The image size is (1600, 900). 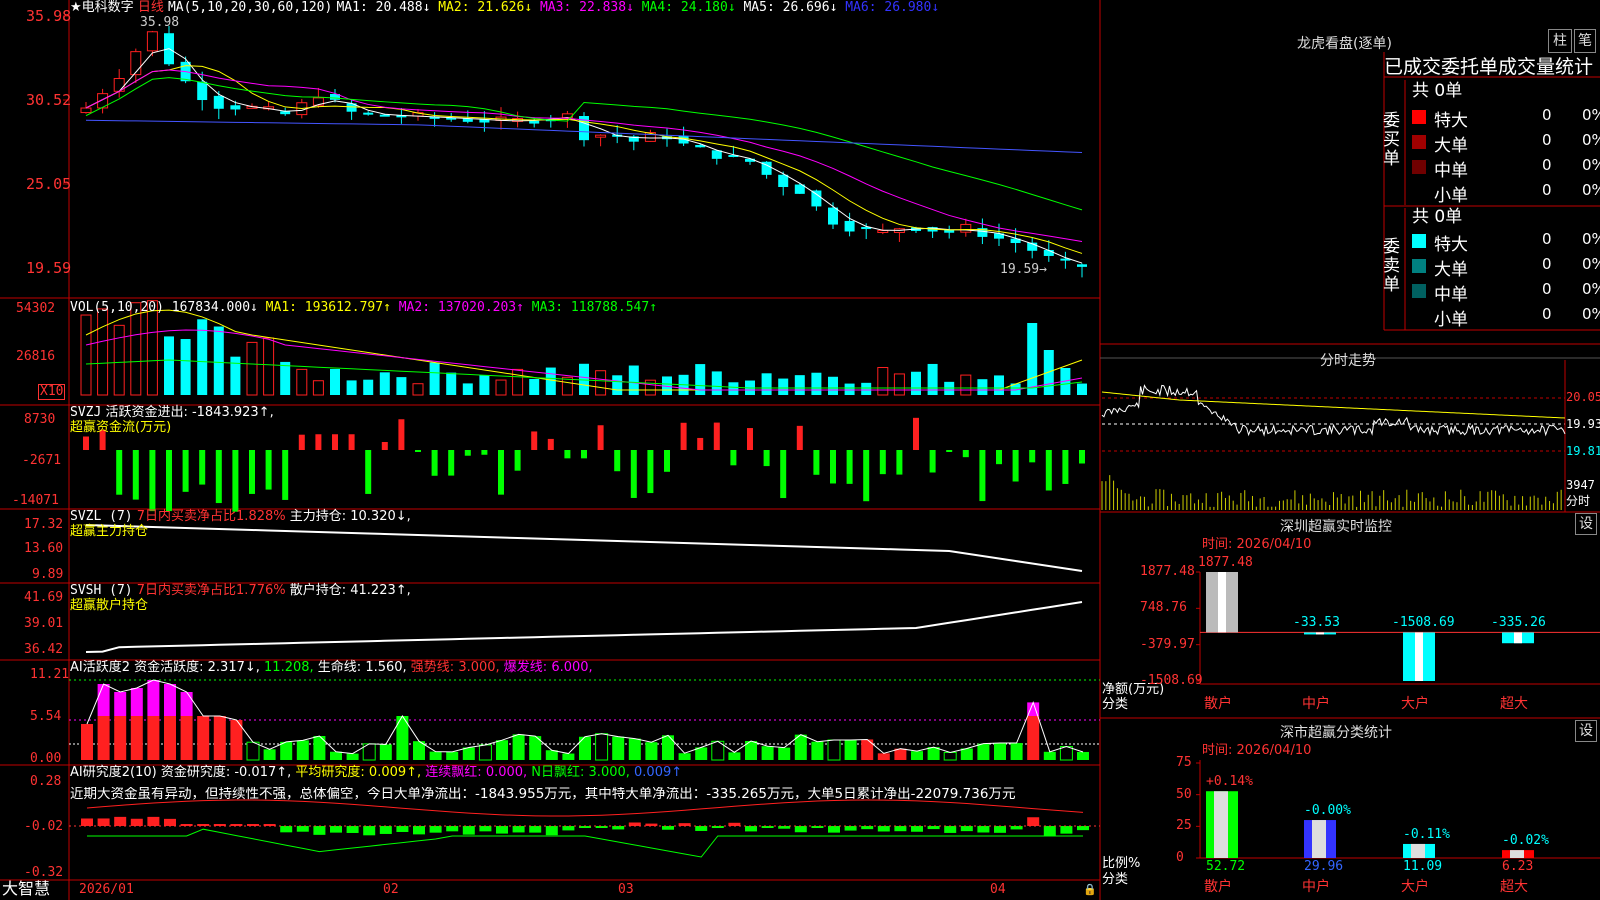 What do you see at coordinates (189, 412) in the screenshot?
I see `svzj-value: 活跃资金进出: -1843.923↑,` at bounding box center [189, 412].